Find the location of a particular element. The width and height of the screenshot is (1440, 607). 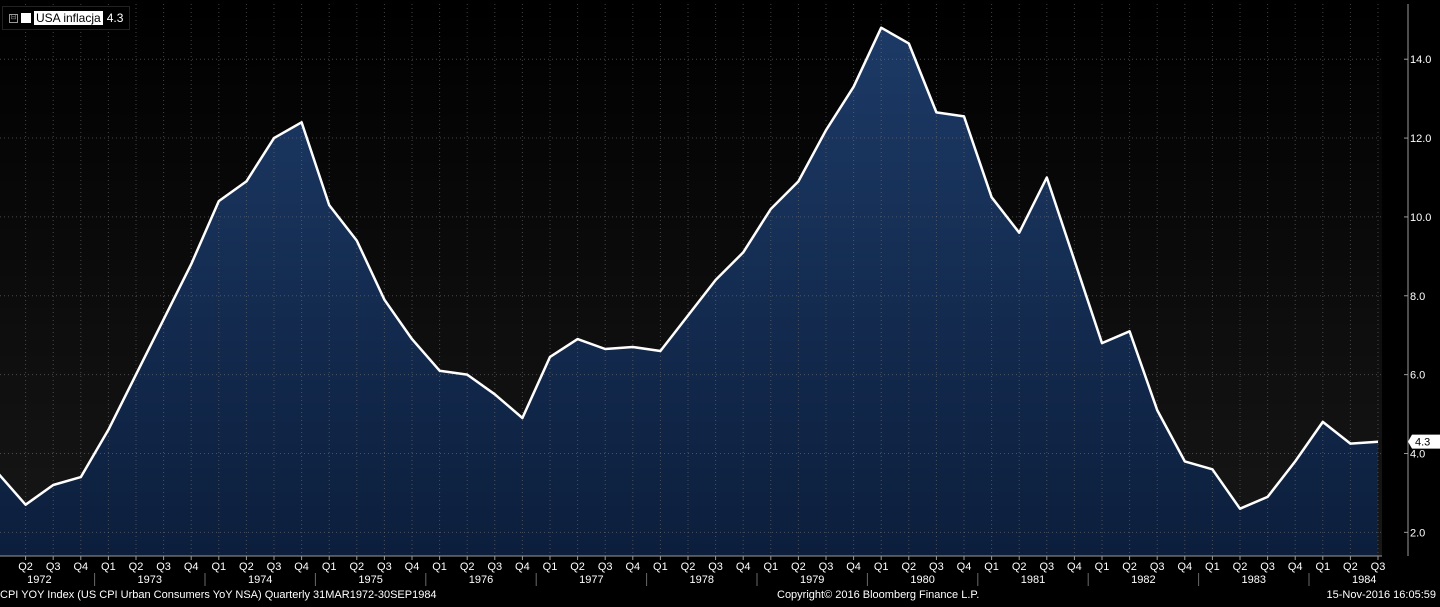

x-year-label: 1983 is located at coordinates (1254, 580).